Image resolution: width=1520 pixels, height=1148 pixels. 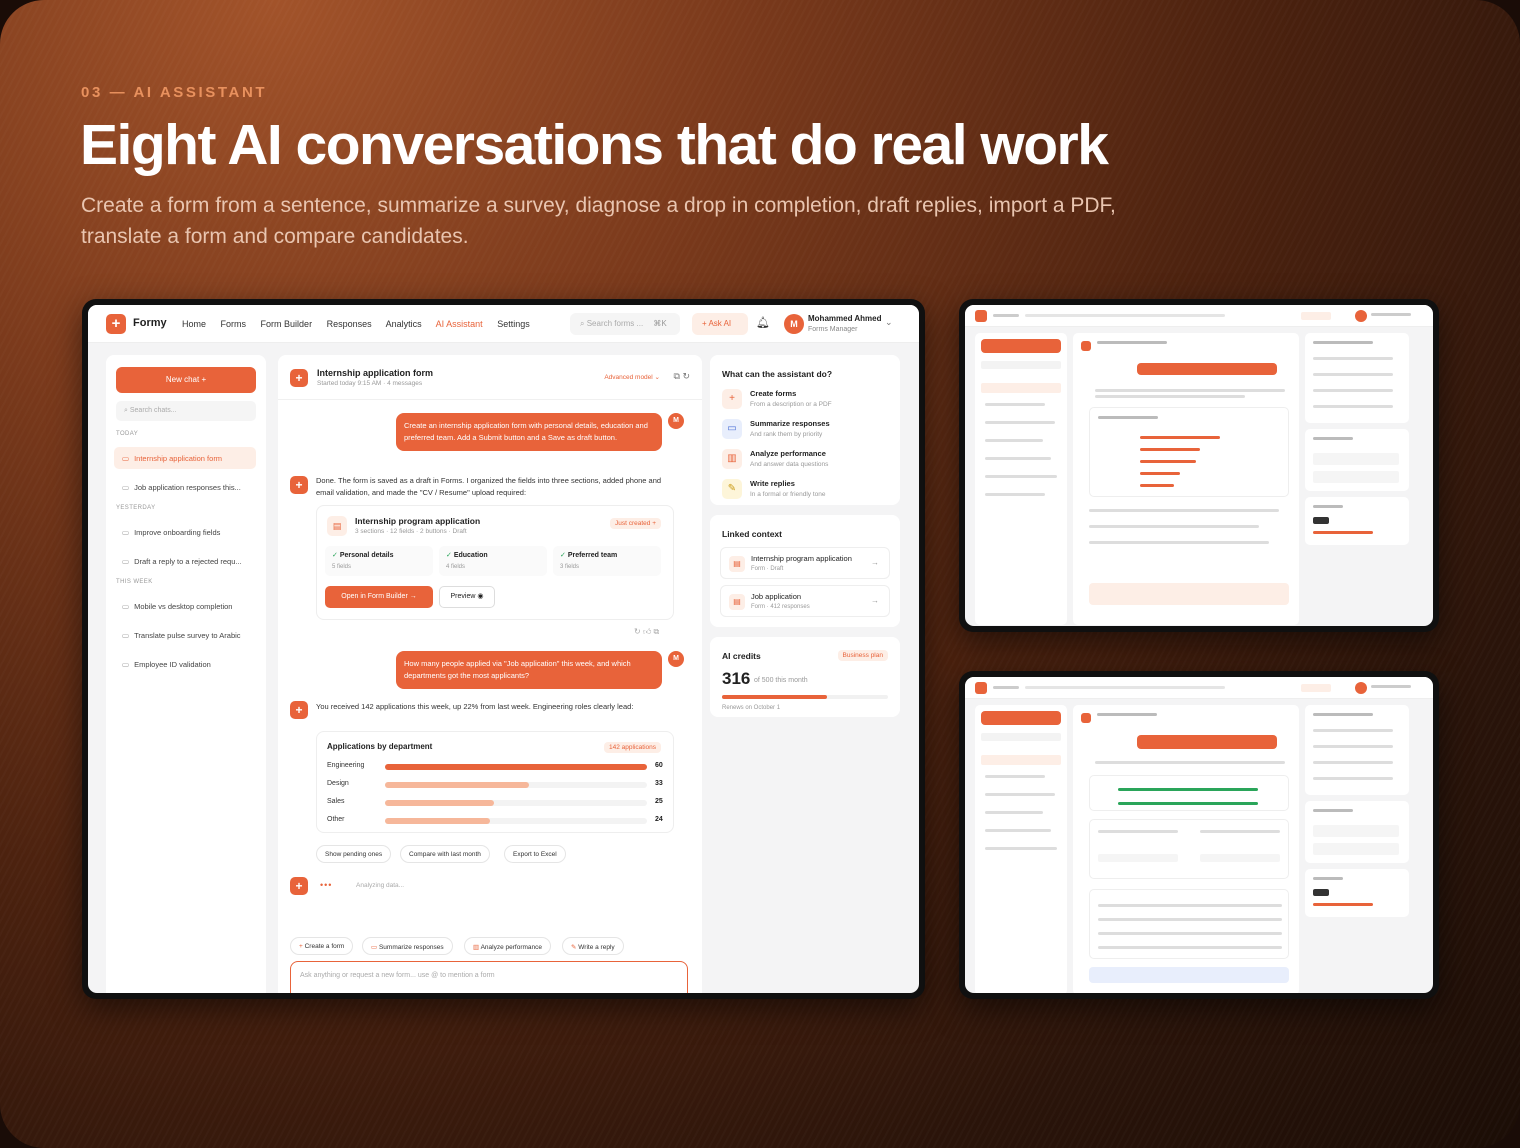 I want to click on credits-progress, so click(x=805, y=697).